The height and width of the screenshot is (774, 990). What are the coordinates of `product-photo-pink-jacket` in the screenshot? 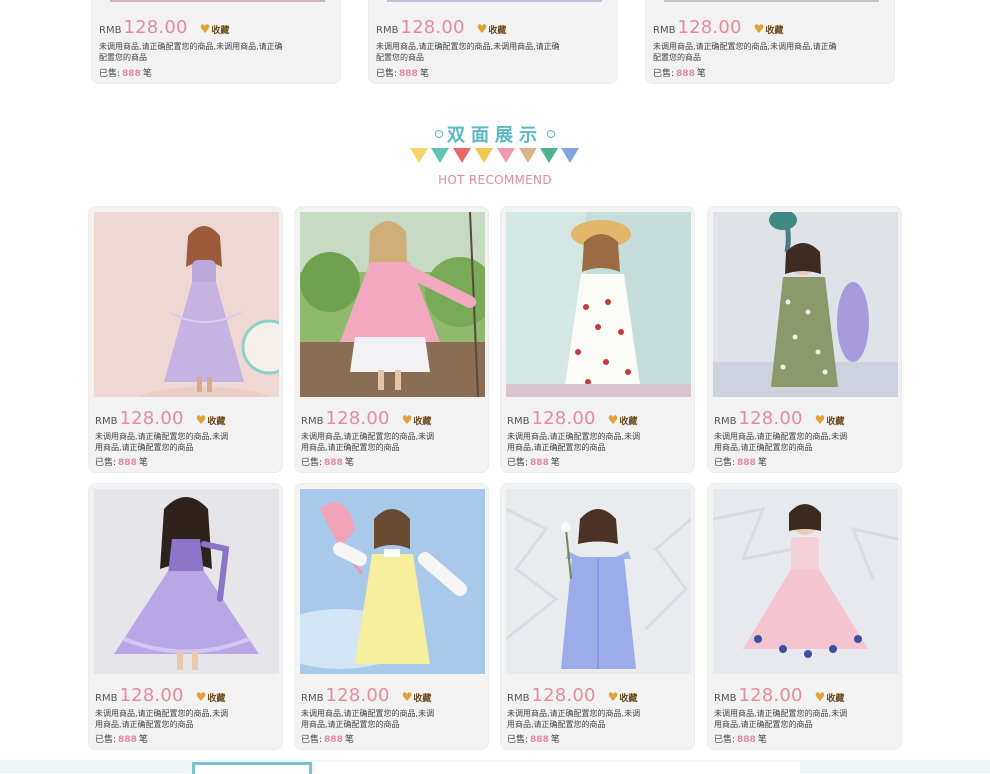 It's located at (392, 304).